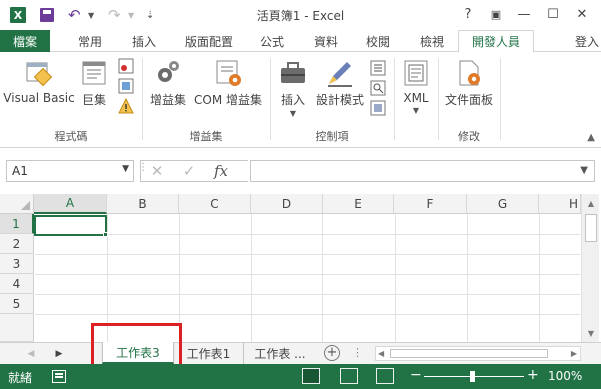 The width and height of the screenshot is (601, 389). Describe the element at coordinates (17, 224) in the screenshot. I see `row-header: 1` at that location.